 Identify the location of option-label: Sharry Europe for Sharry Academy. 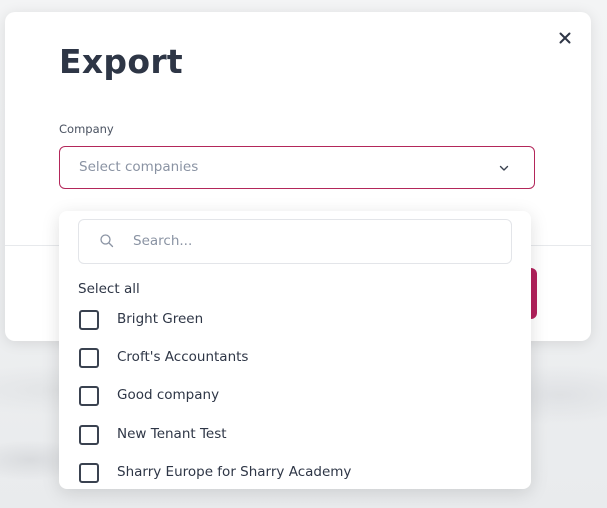
(234, 472).